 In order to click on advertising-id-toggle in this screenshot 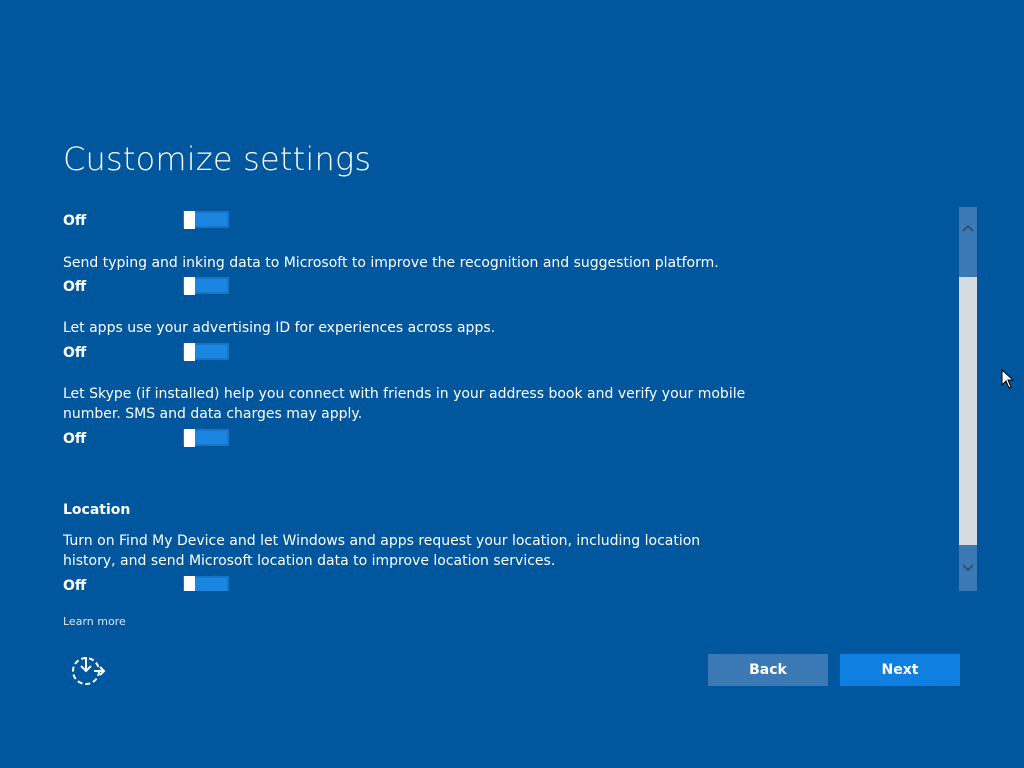, I will do `click(206, 352)`.